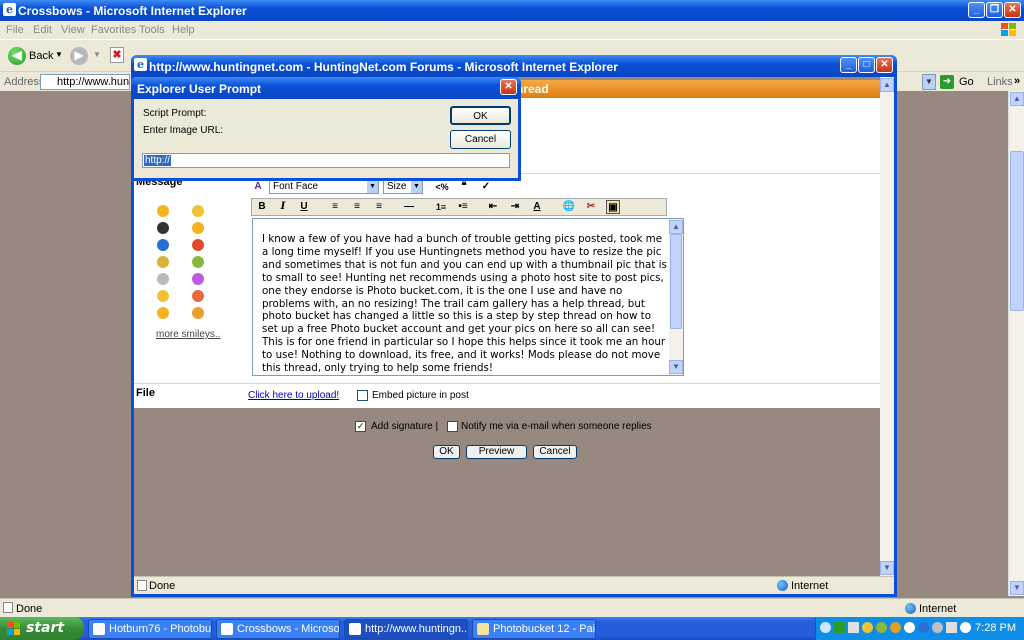  Describe the element at coordinates (152, 30) in the screenshot. I see `menu-tools: Tools` at that location.